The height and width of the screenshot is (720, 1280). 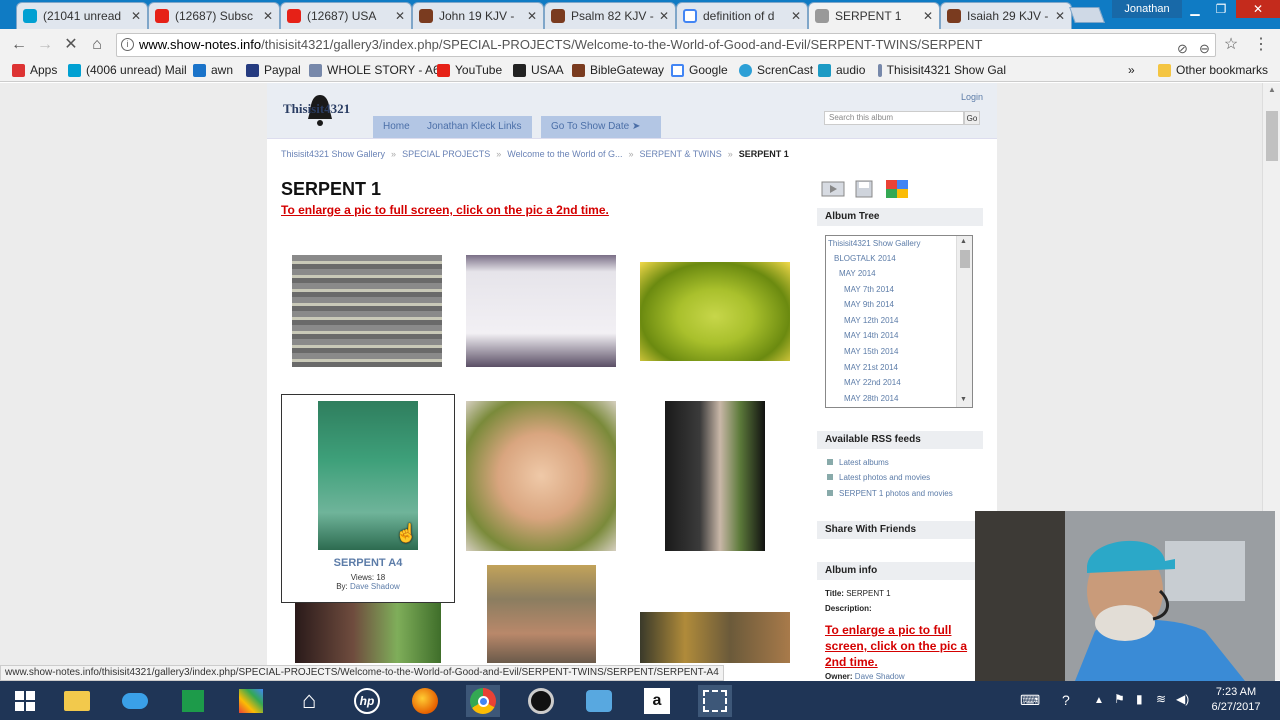 What do you see at coordinates (869, 304) in the screenshot?
I see `tree-item: MAY 9th 2014` at bounding box center [869, 304].